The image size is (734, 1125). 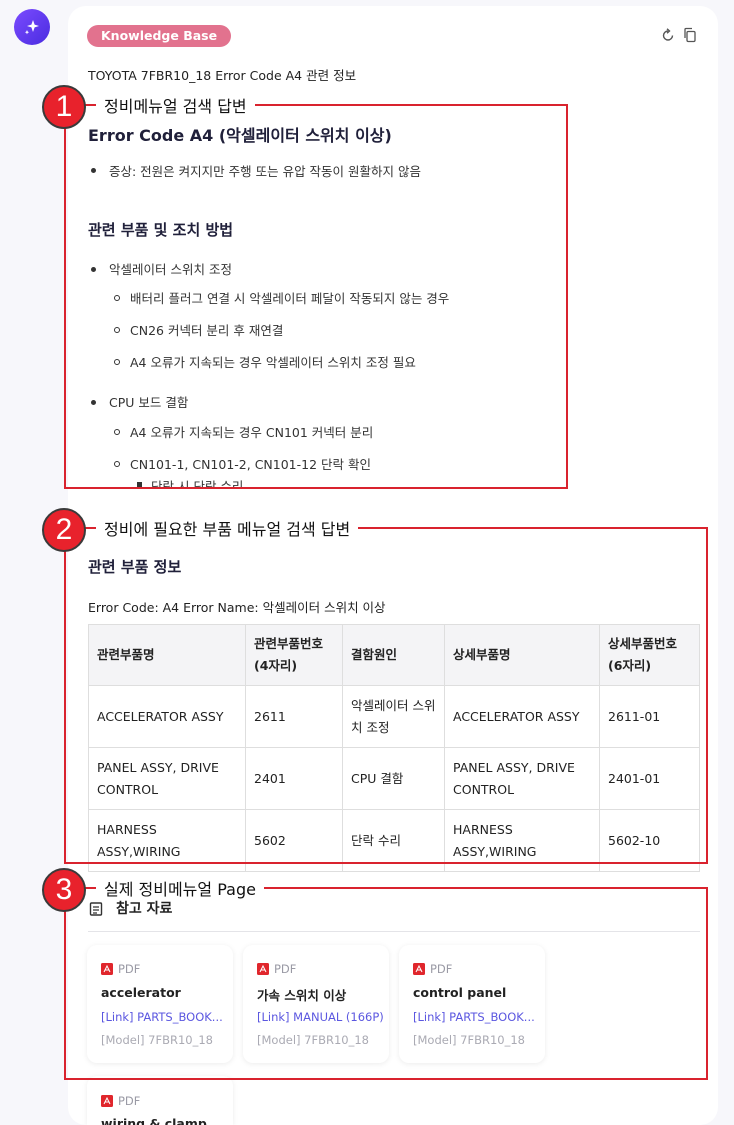 What do you see at coordinates (64, 107) in the screenshot?
I see `callout-number-1: 1` at bounding box center [64, 107].